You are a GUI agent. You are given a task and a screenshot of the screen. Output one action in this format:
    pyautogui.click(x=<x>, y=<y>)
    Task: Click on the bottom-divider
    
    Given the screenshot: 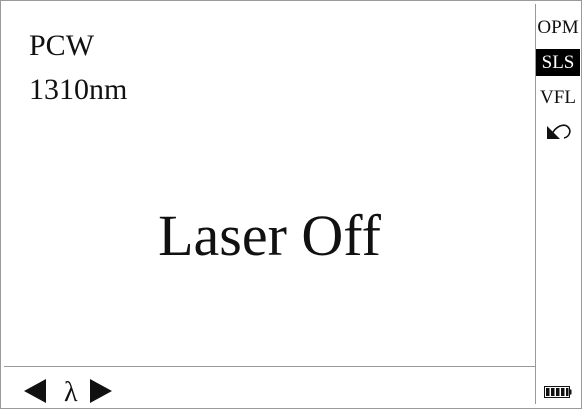 What is the action you would take?
    pyautogui.click(x=269, y=366)
    